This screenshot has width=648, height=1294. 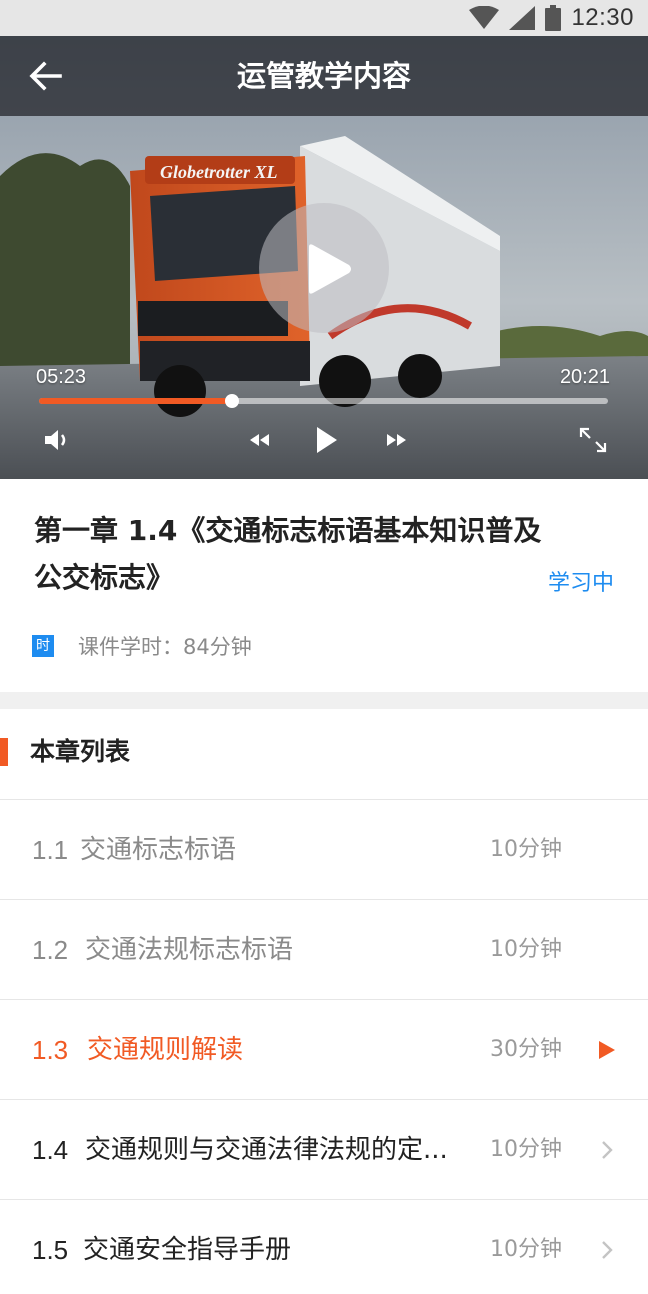 I want to click on fast-forward-button, so click(x=396, y=440).